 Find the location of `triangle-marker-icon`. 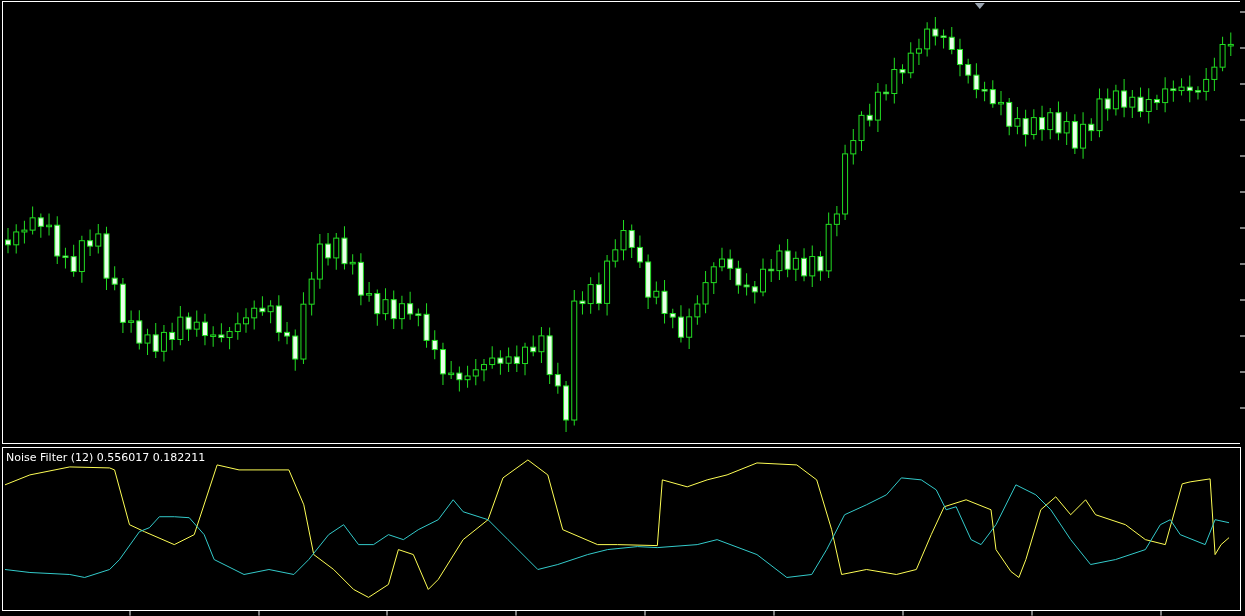

triangle-marker-icon is located at coordinates (979, 6).